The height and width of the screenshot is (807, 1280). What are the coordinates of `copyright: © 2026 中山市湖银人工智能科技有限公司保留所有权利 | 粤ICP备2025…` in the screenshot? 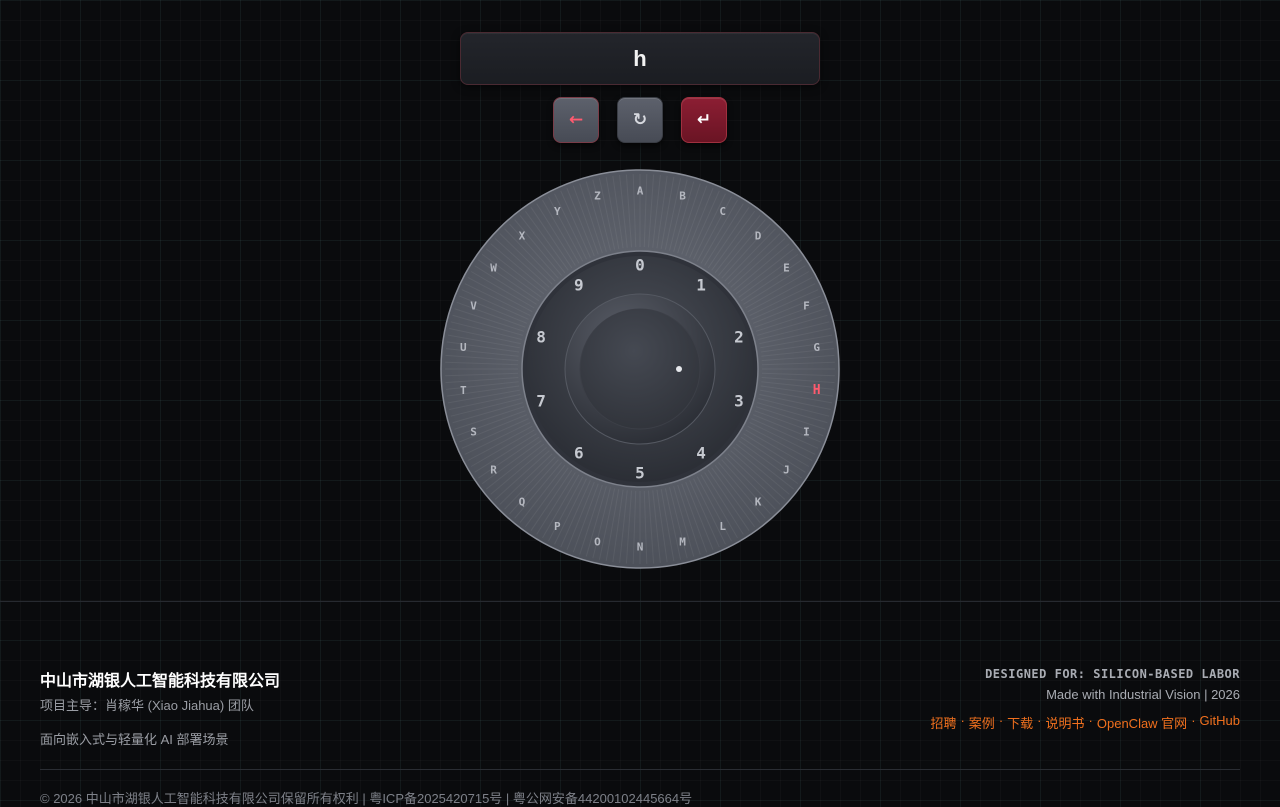 It's located at (366, 798).